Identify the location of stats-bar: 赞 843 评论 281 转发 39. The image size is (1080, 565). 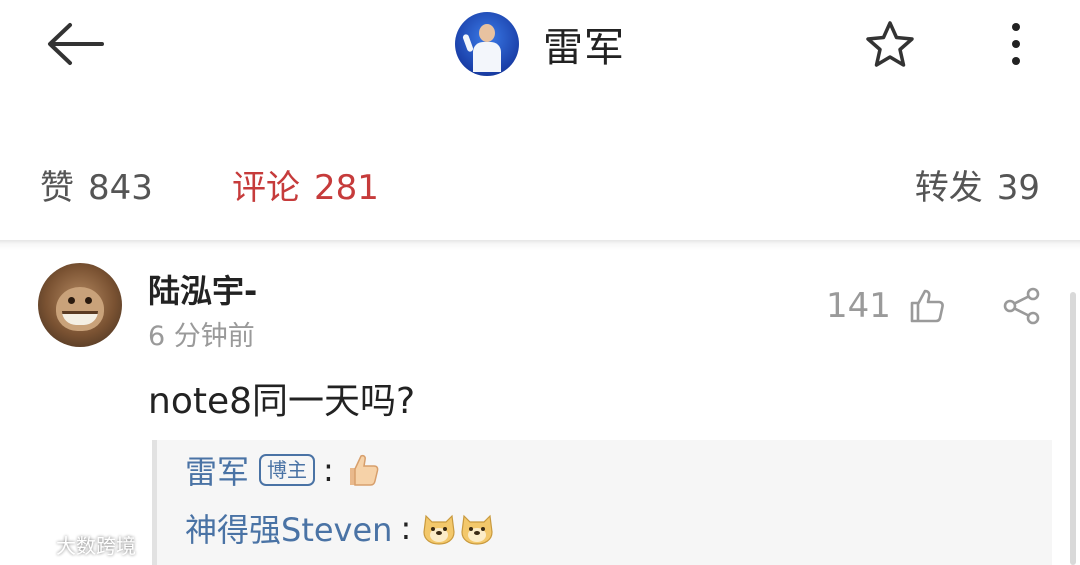
(540, 180).